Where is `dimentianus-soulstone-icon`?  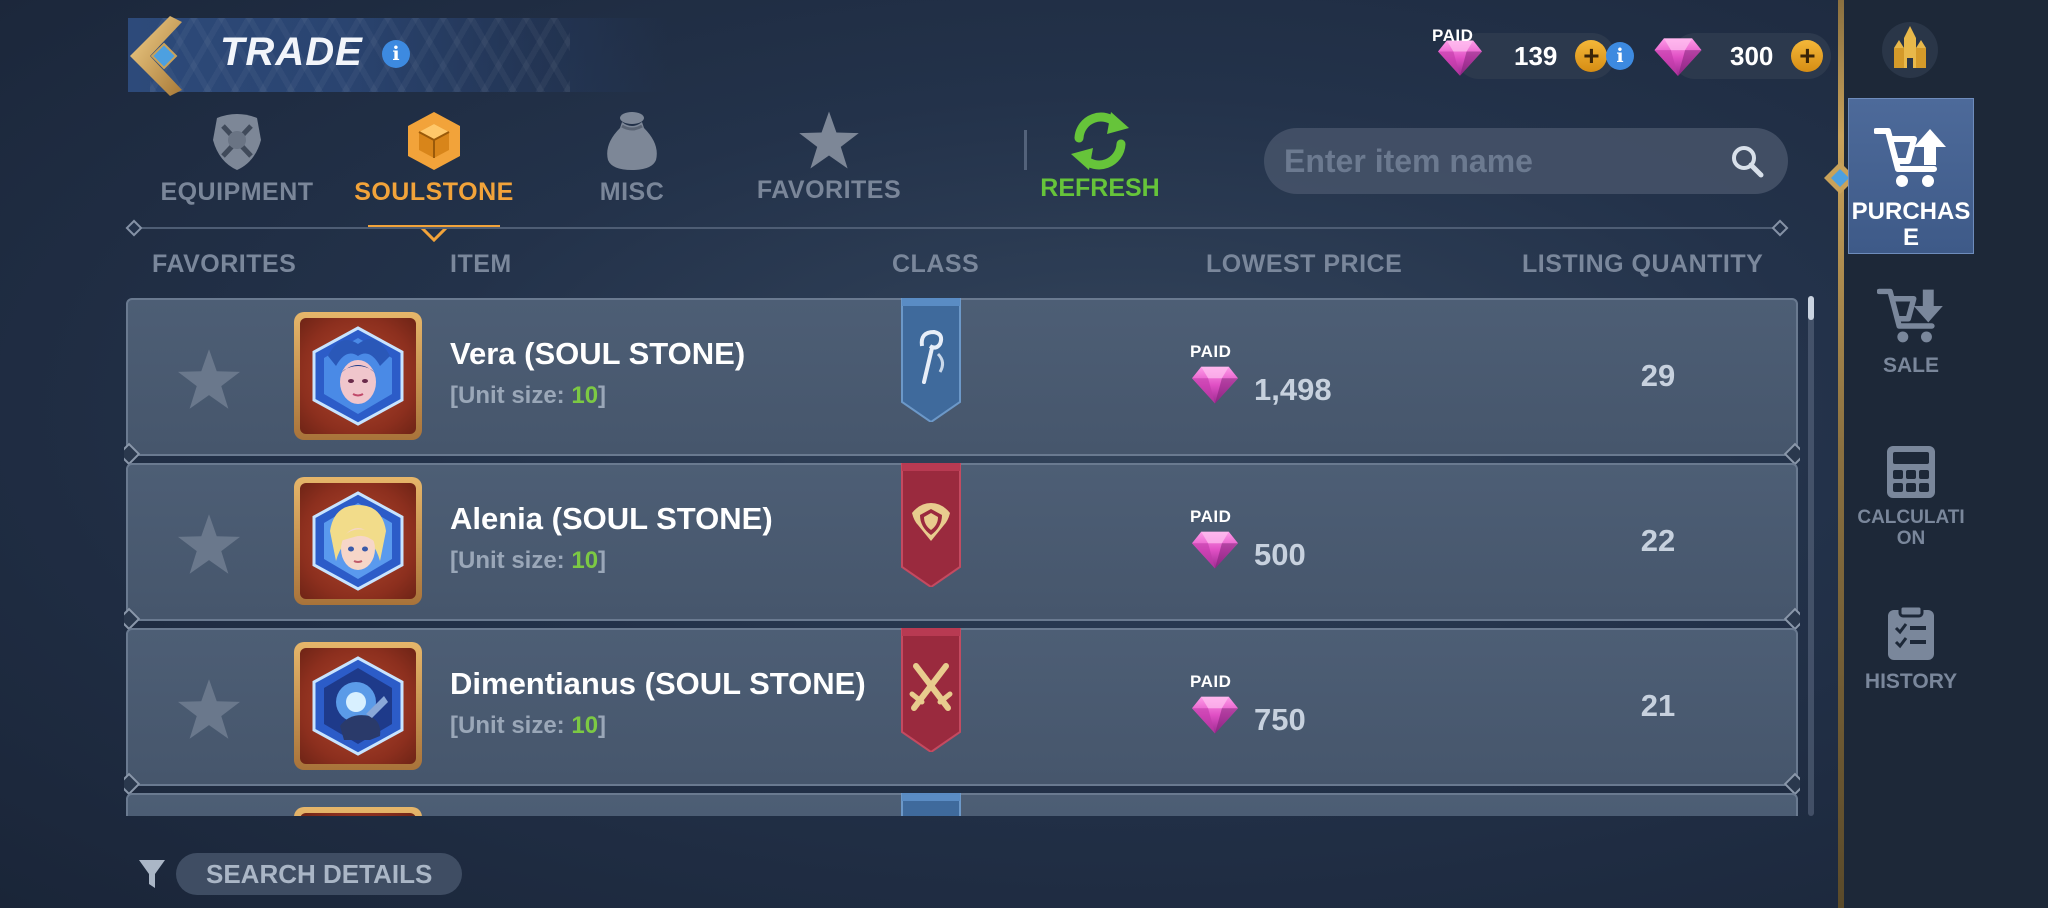
dimentianus-soulstone-icon is located at coordinates (358, 706).